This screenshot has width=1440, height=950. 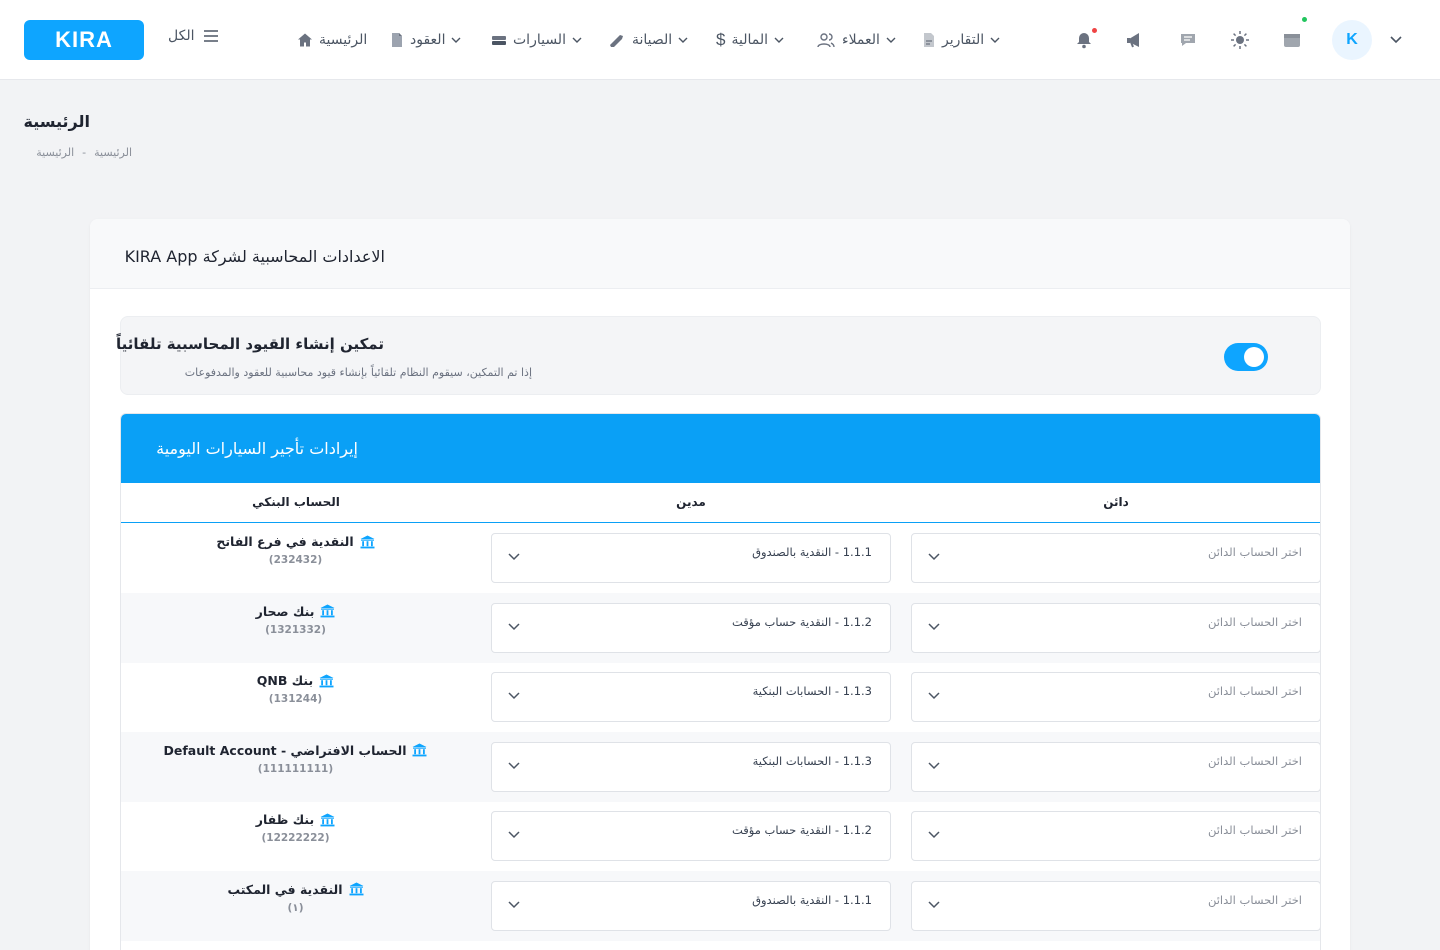 I want to click on nav-item-maintenance: الصيانة, so click(x=648, y=40).